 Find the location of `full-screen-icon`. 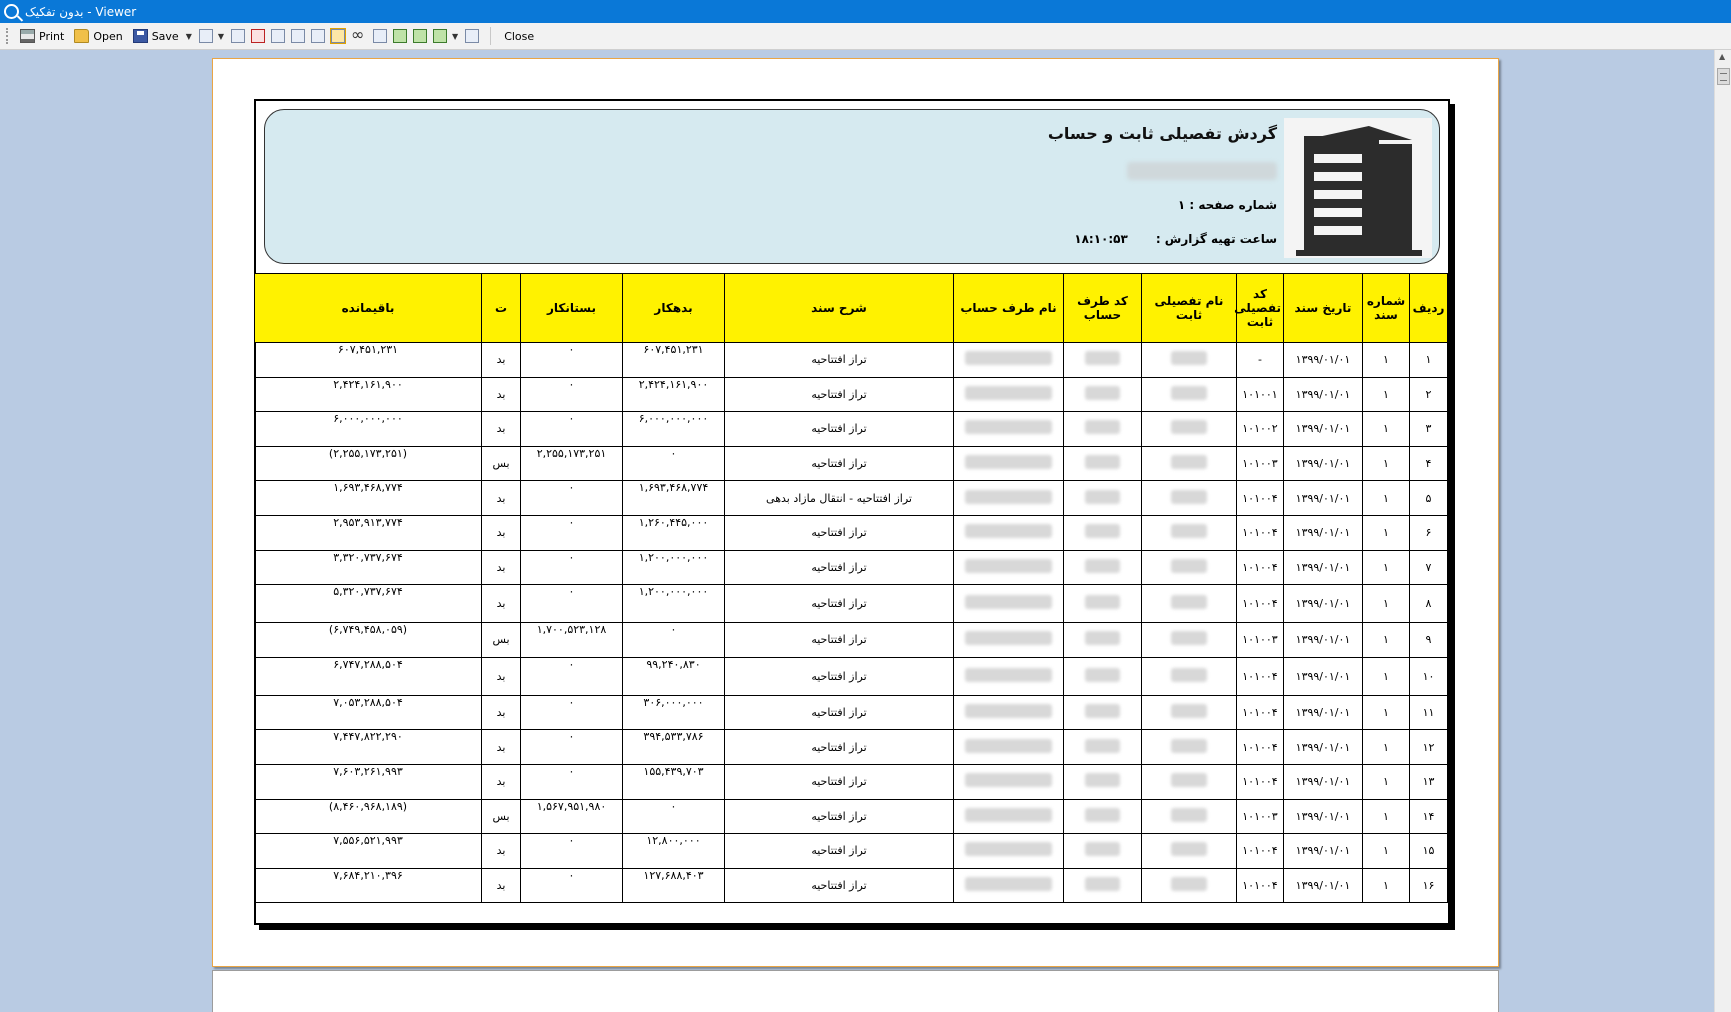

full-screen-icon is located at coordinates (380, 36).